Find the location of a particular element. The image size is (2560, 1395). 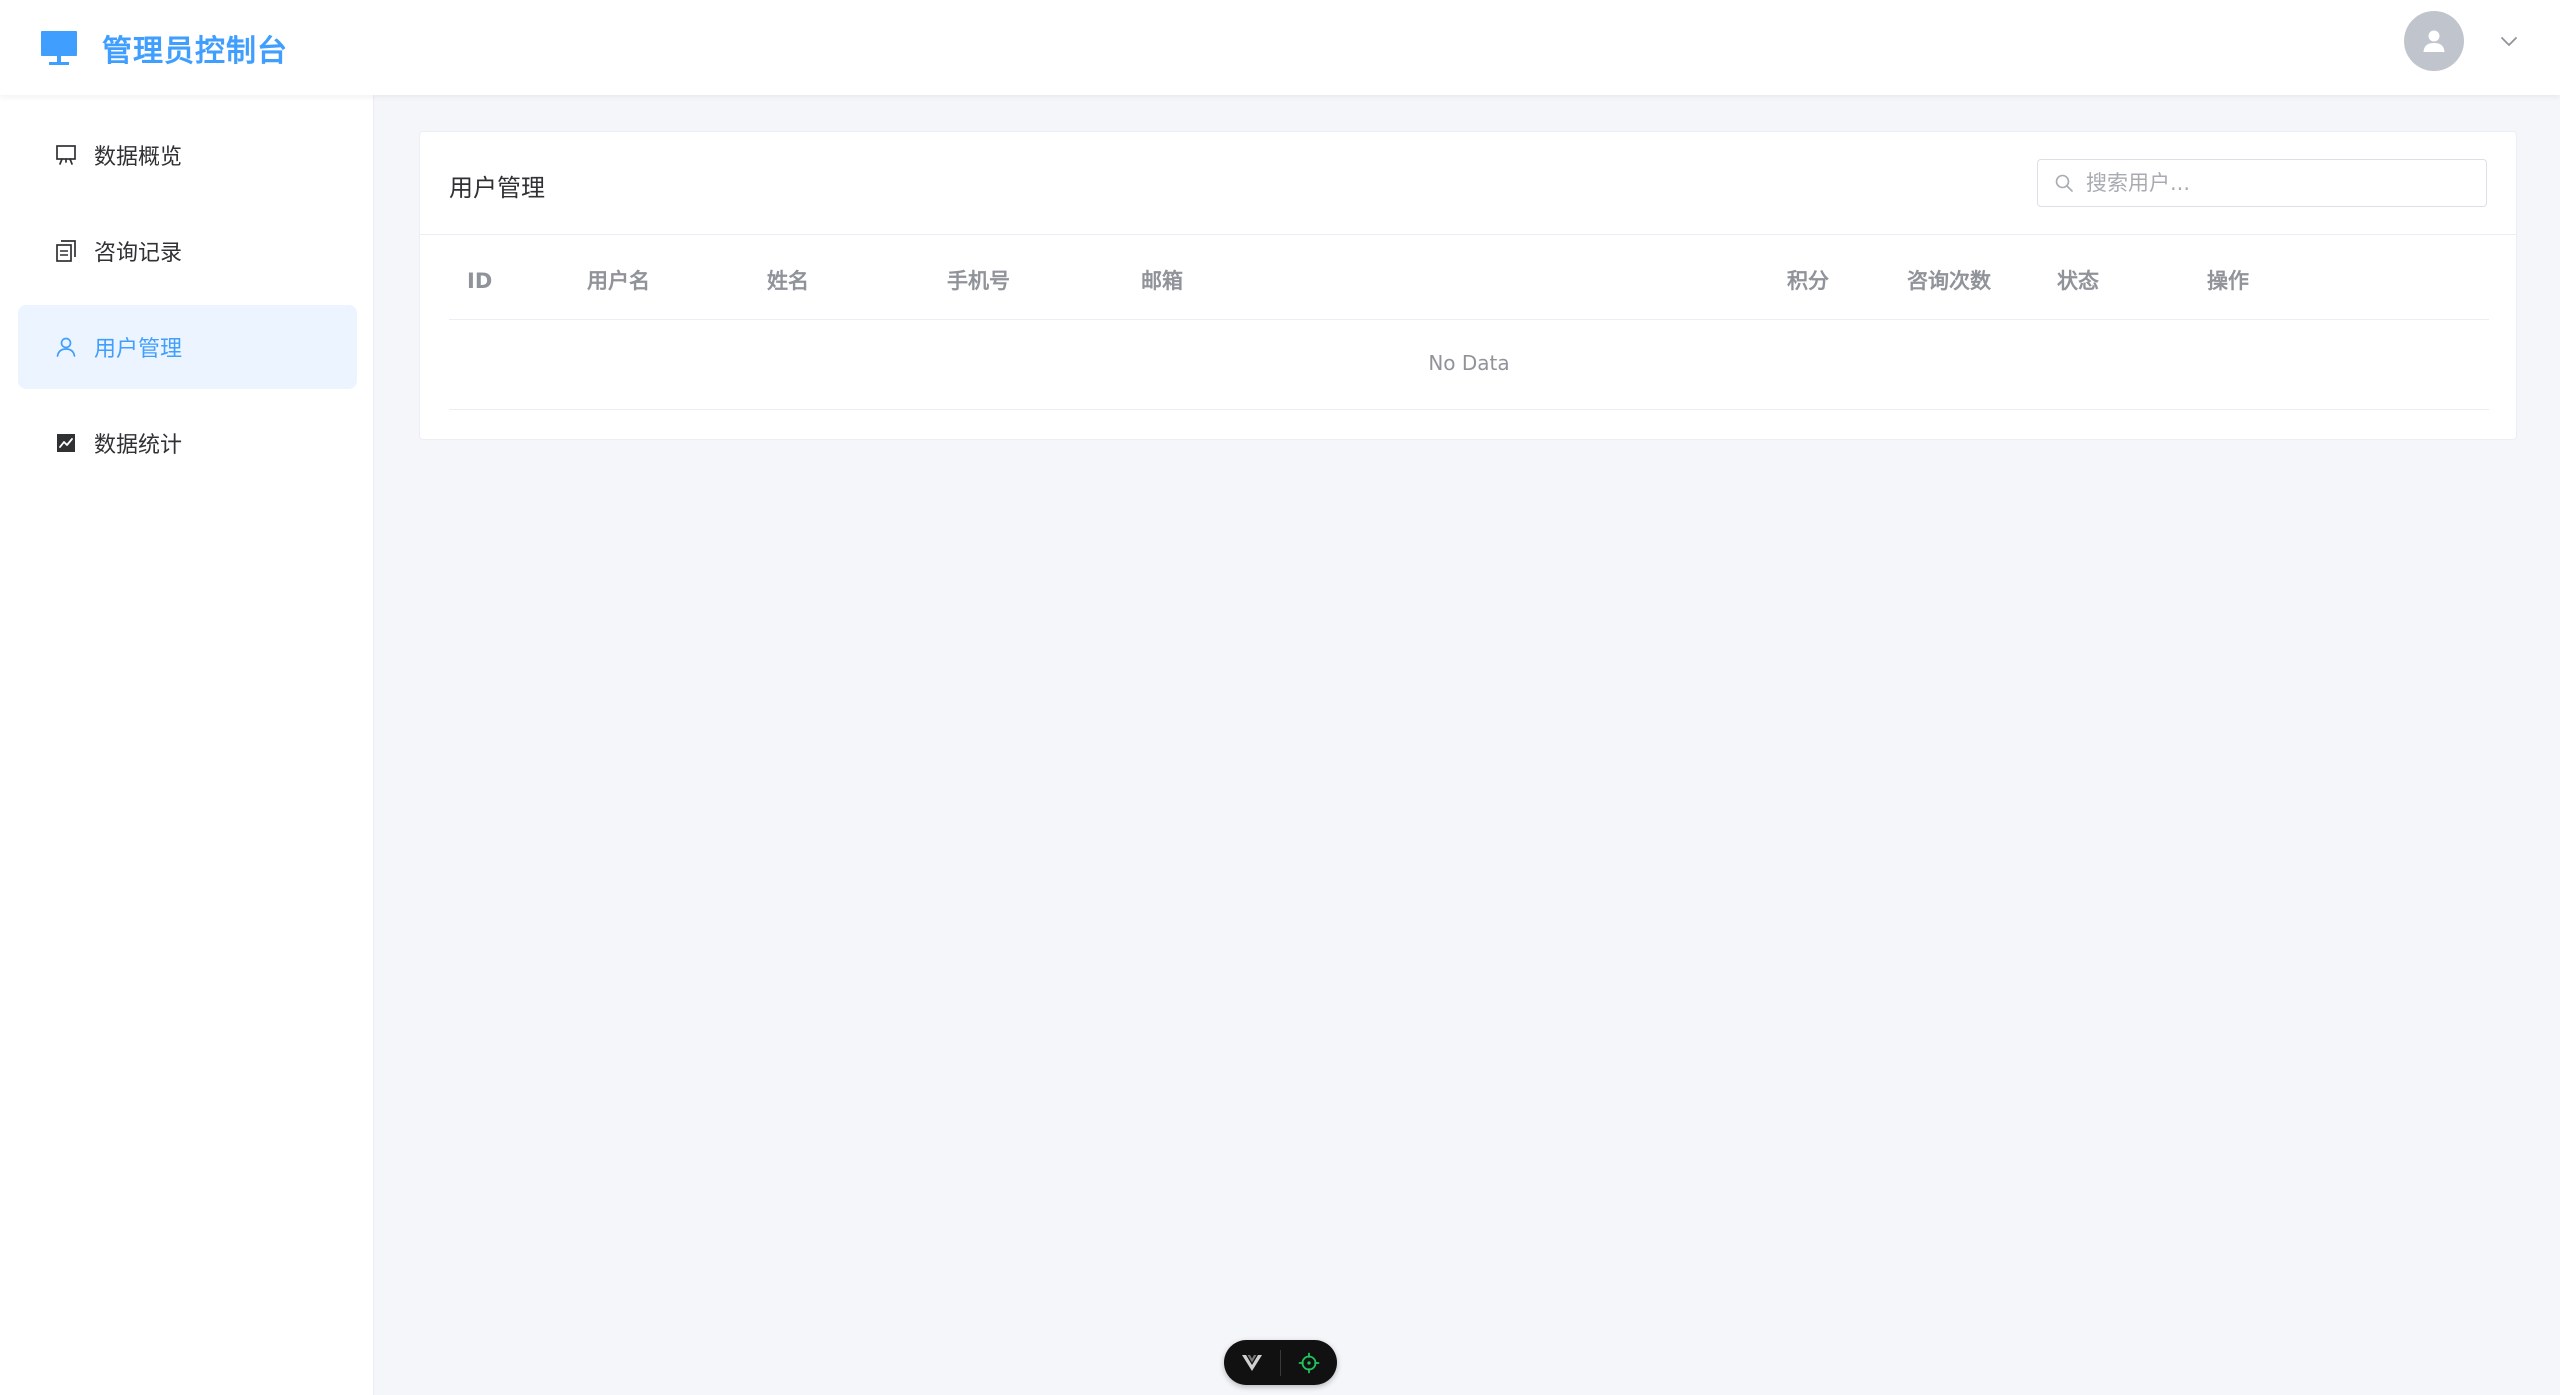

sidebar-item-label: 用户管理 is located at coordinates (138, 349).